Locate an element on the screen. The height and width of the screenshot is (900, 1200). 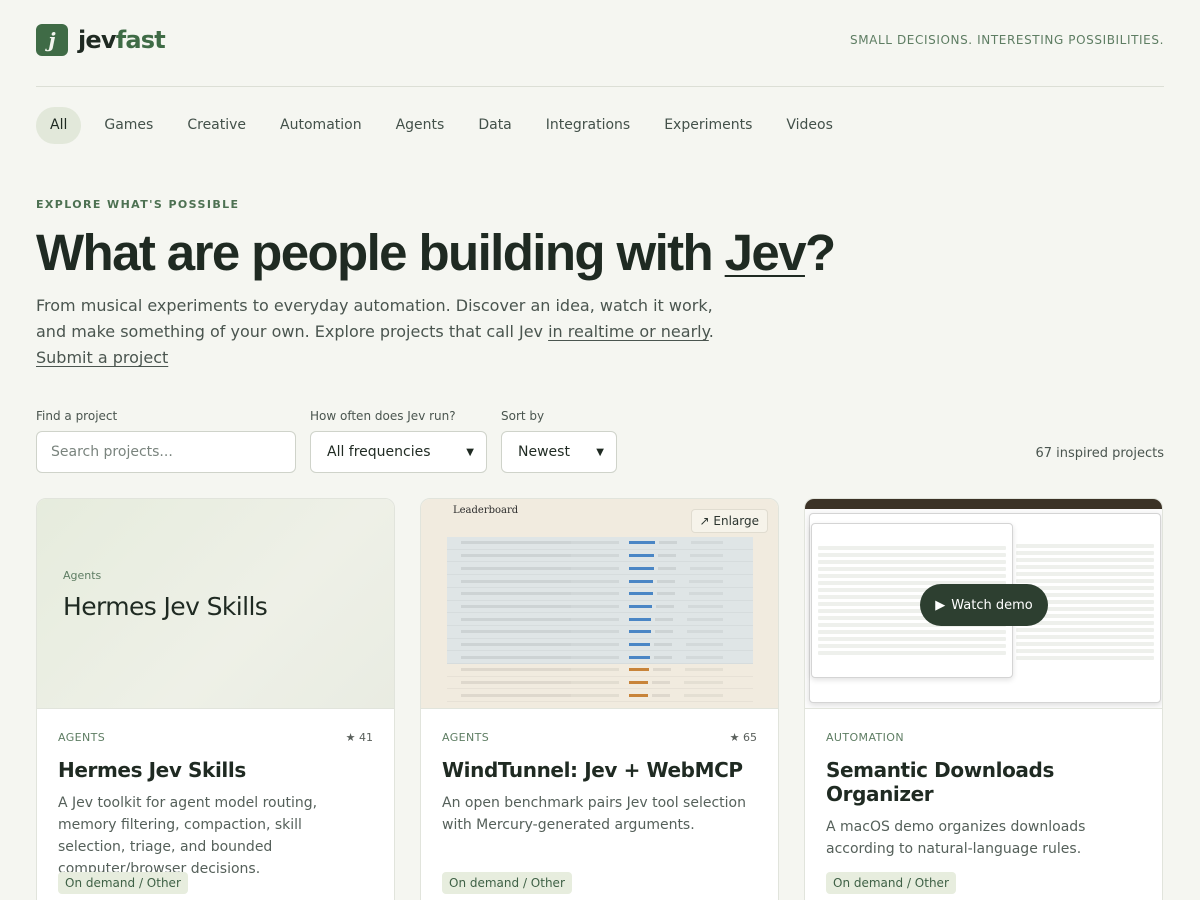
card-meta: AGENTS ★ 41 is located at coordinates (215, 737).